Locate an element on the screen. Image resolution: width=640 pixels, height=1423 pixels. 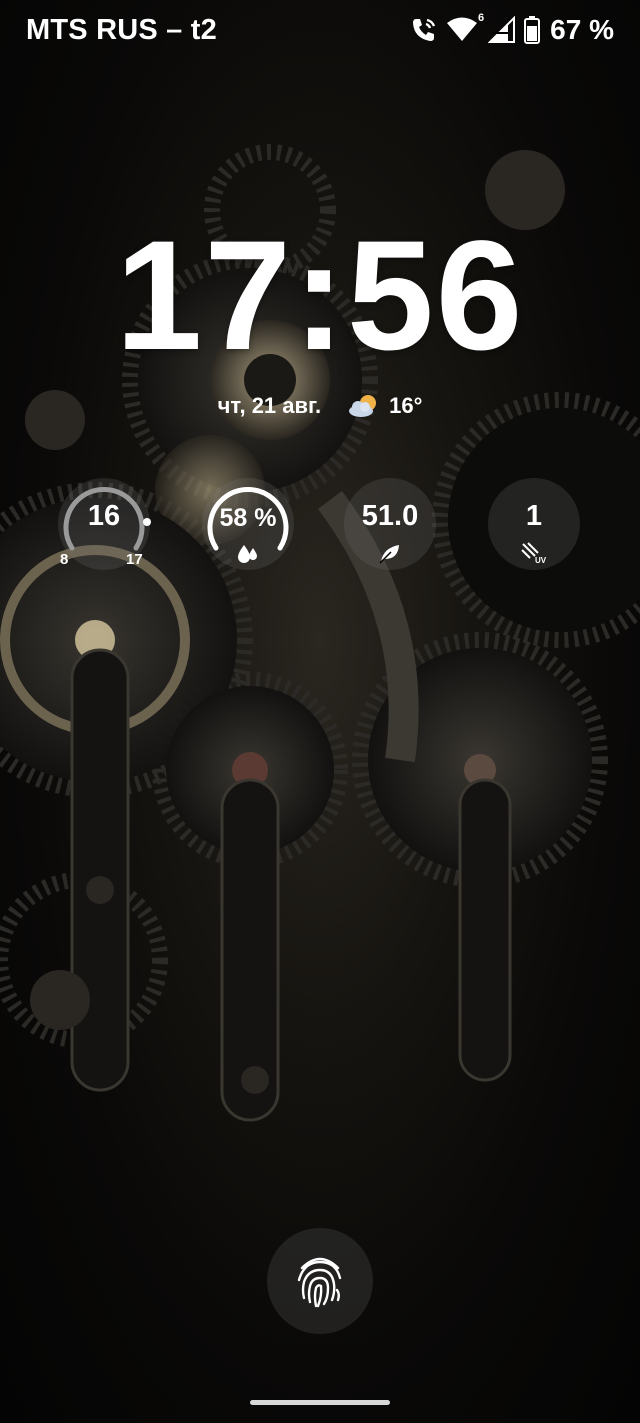
humidity-complication: 58 % is located at coordinates (248, 524).